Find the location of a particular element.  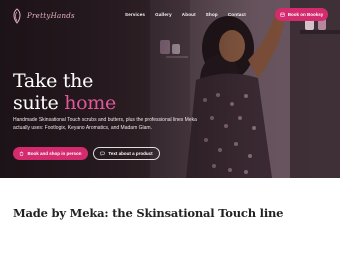

main-nav: Services Gallery About Shop Contact is located at coordinates (190, 15).